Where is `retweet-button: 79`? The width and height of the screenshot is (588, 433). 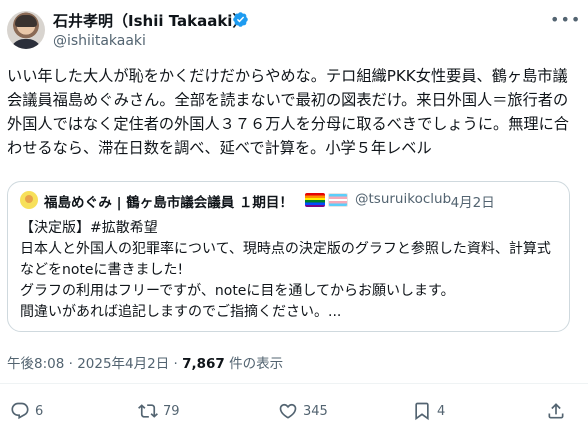 retweet-button: 79 is located at coordinates (159, 411).